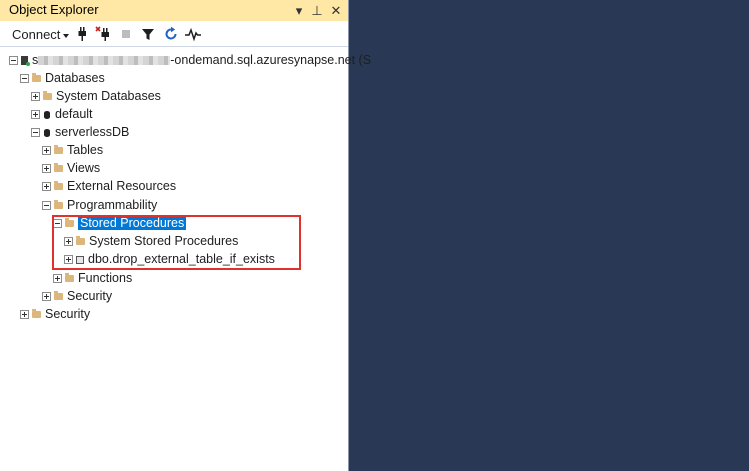 The width and height of the screenshot is (749, 471). Describe the element at coordinates (85, 150) in the screenshot. I see `node-label: Tables` at that location.